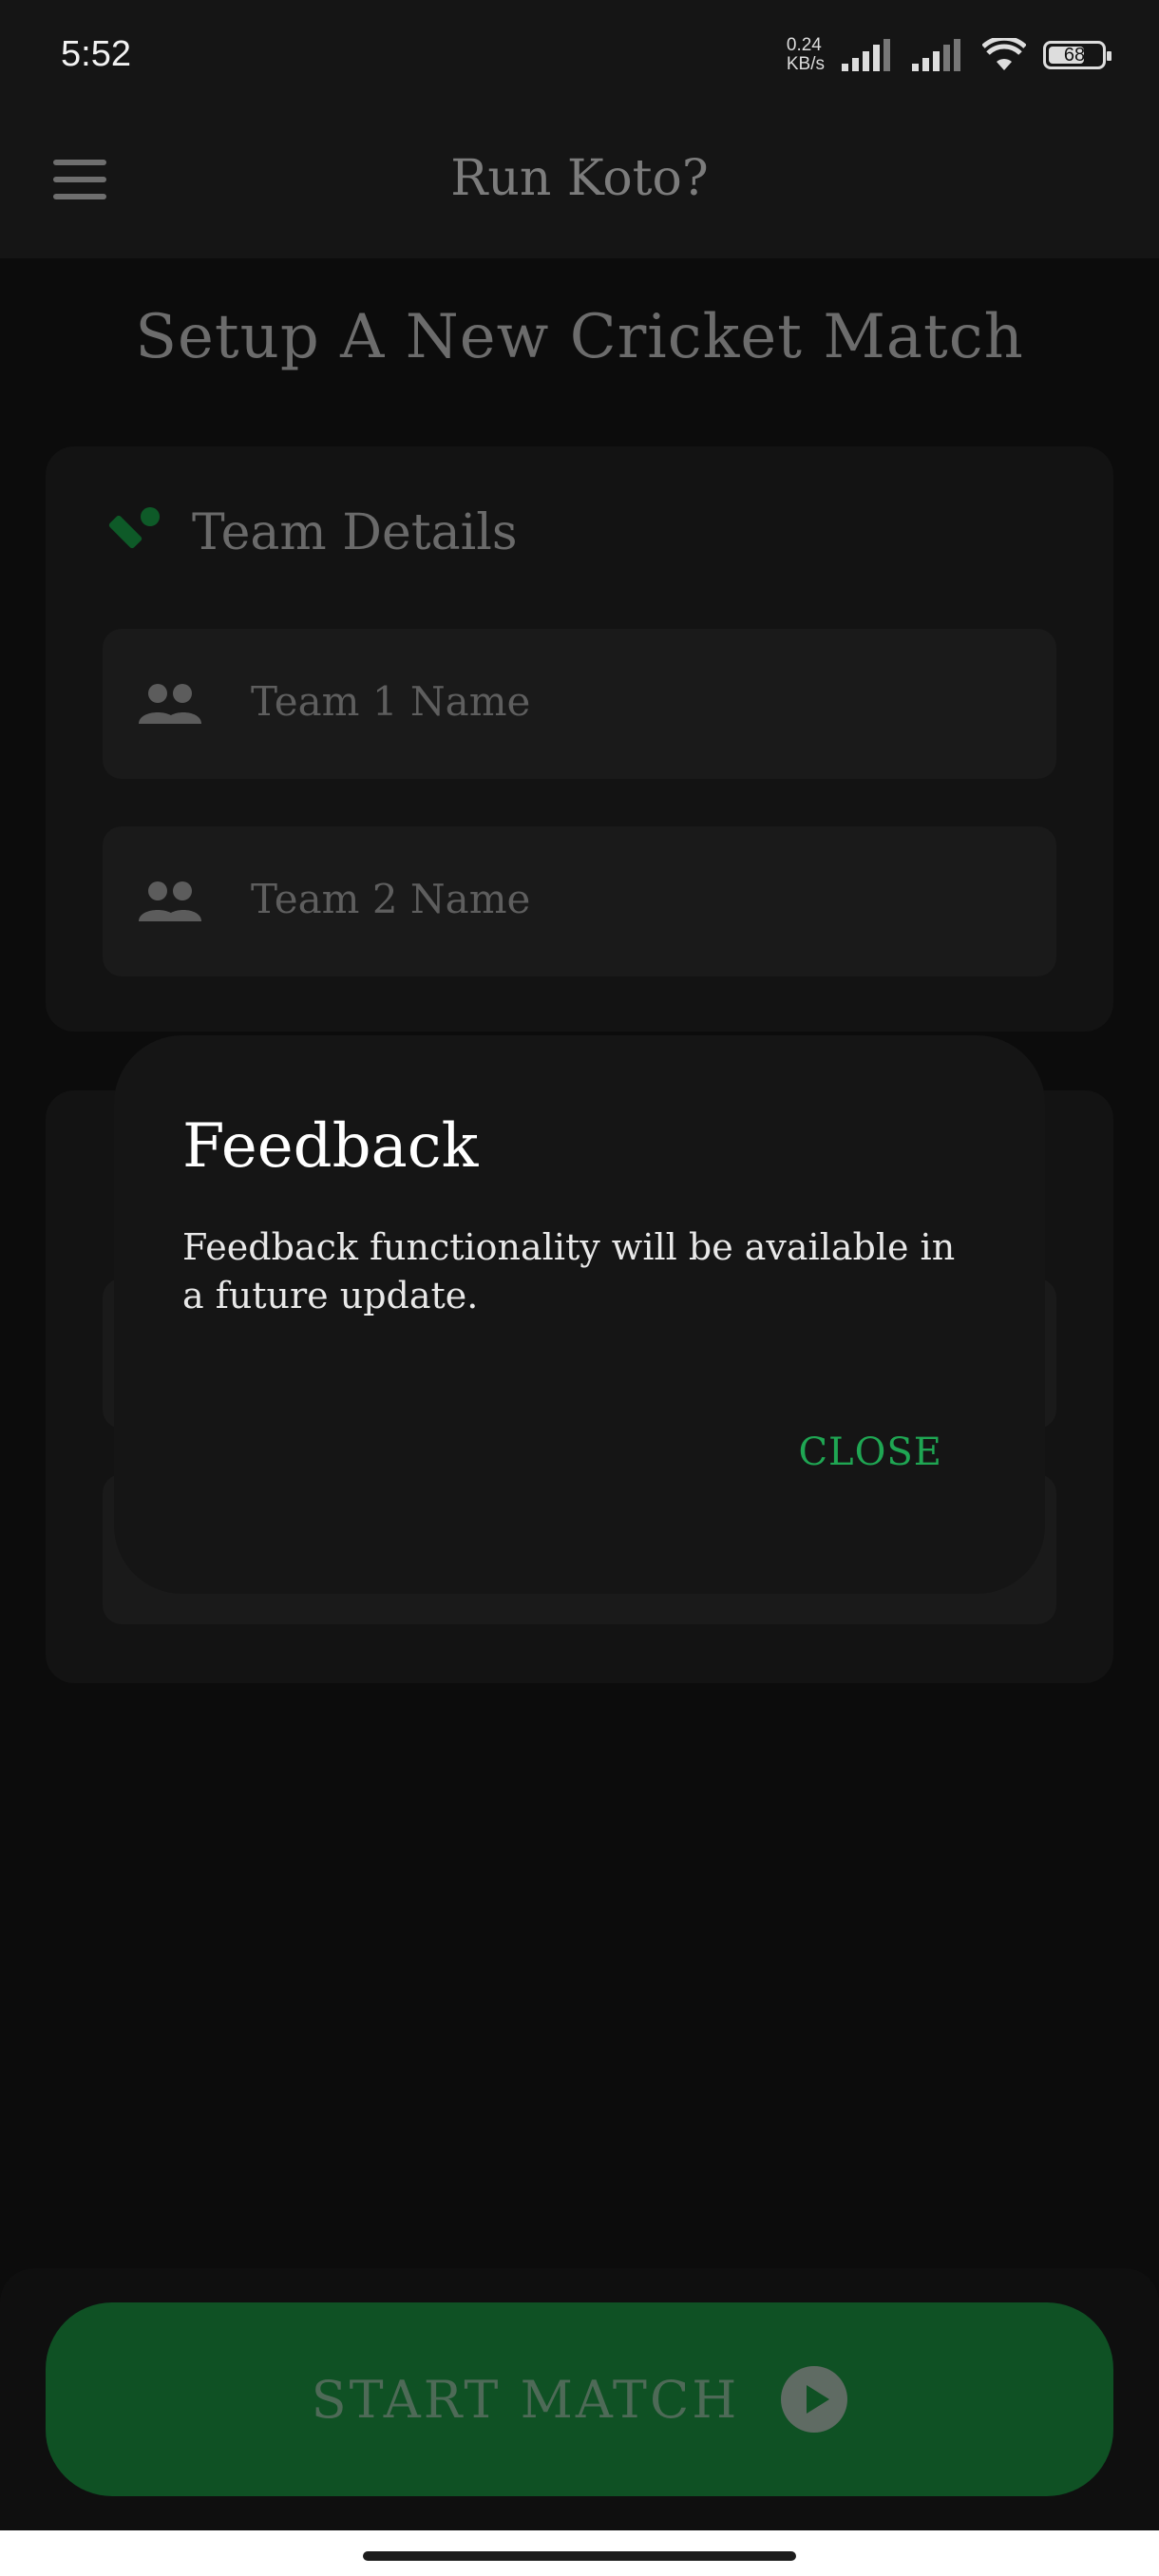  Describe the element at coordinates (814, 2399) in the screenshot. I see `play-circle-icon` at that location.